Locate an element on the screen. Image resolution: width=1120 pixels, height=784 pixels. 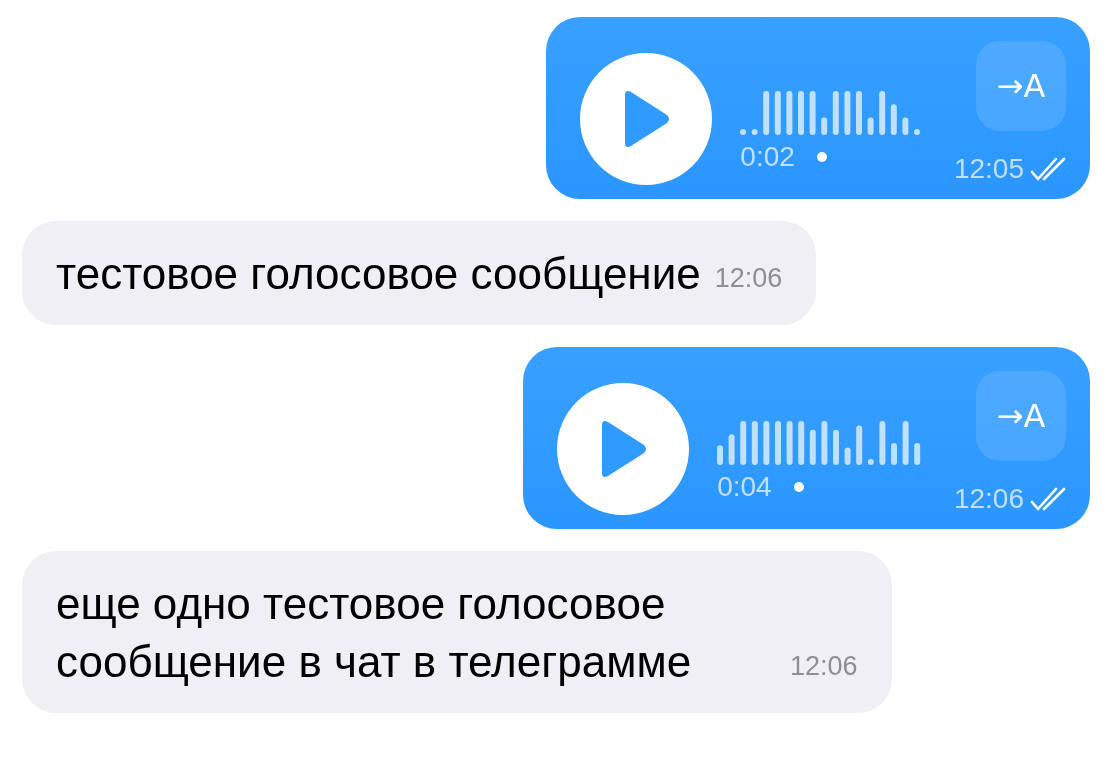
voice-duration: 0:02 is located at coordinates (767, 157).